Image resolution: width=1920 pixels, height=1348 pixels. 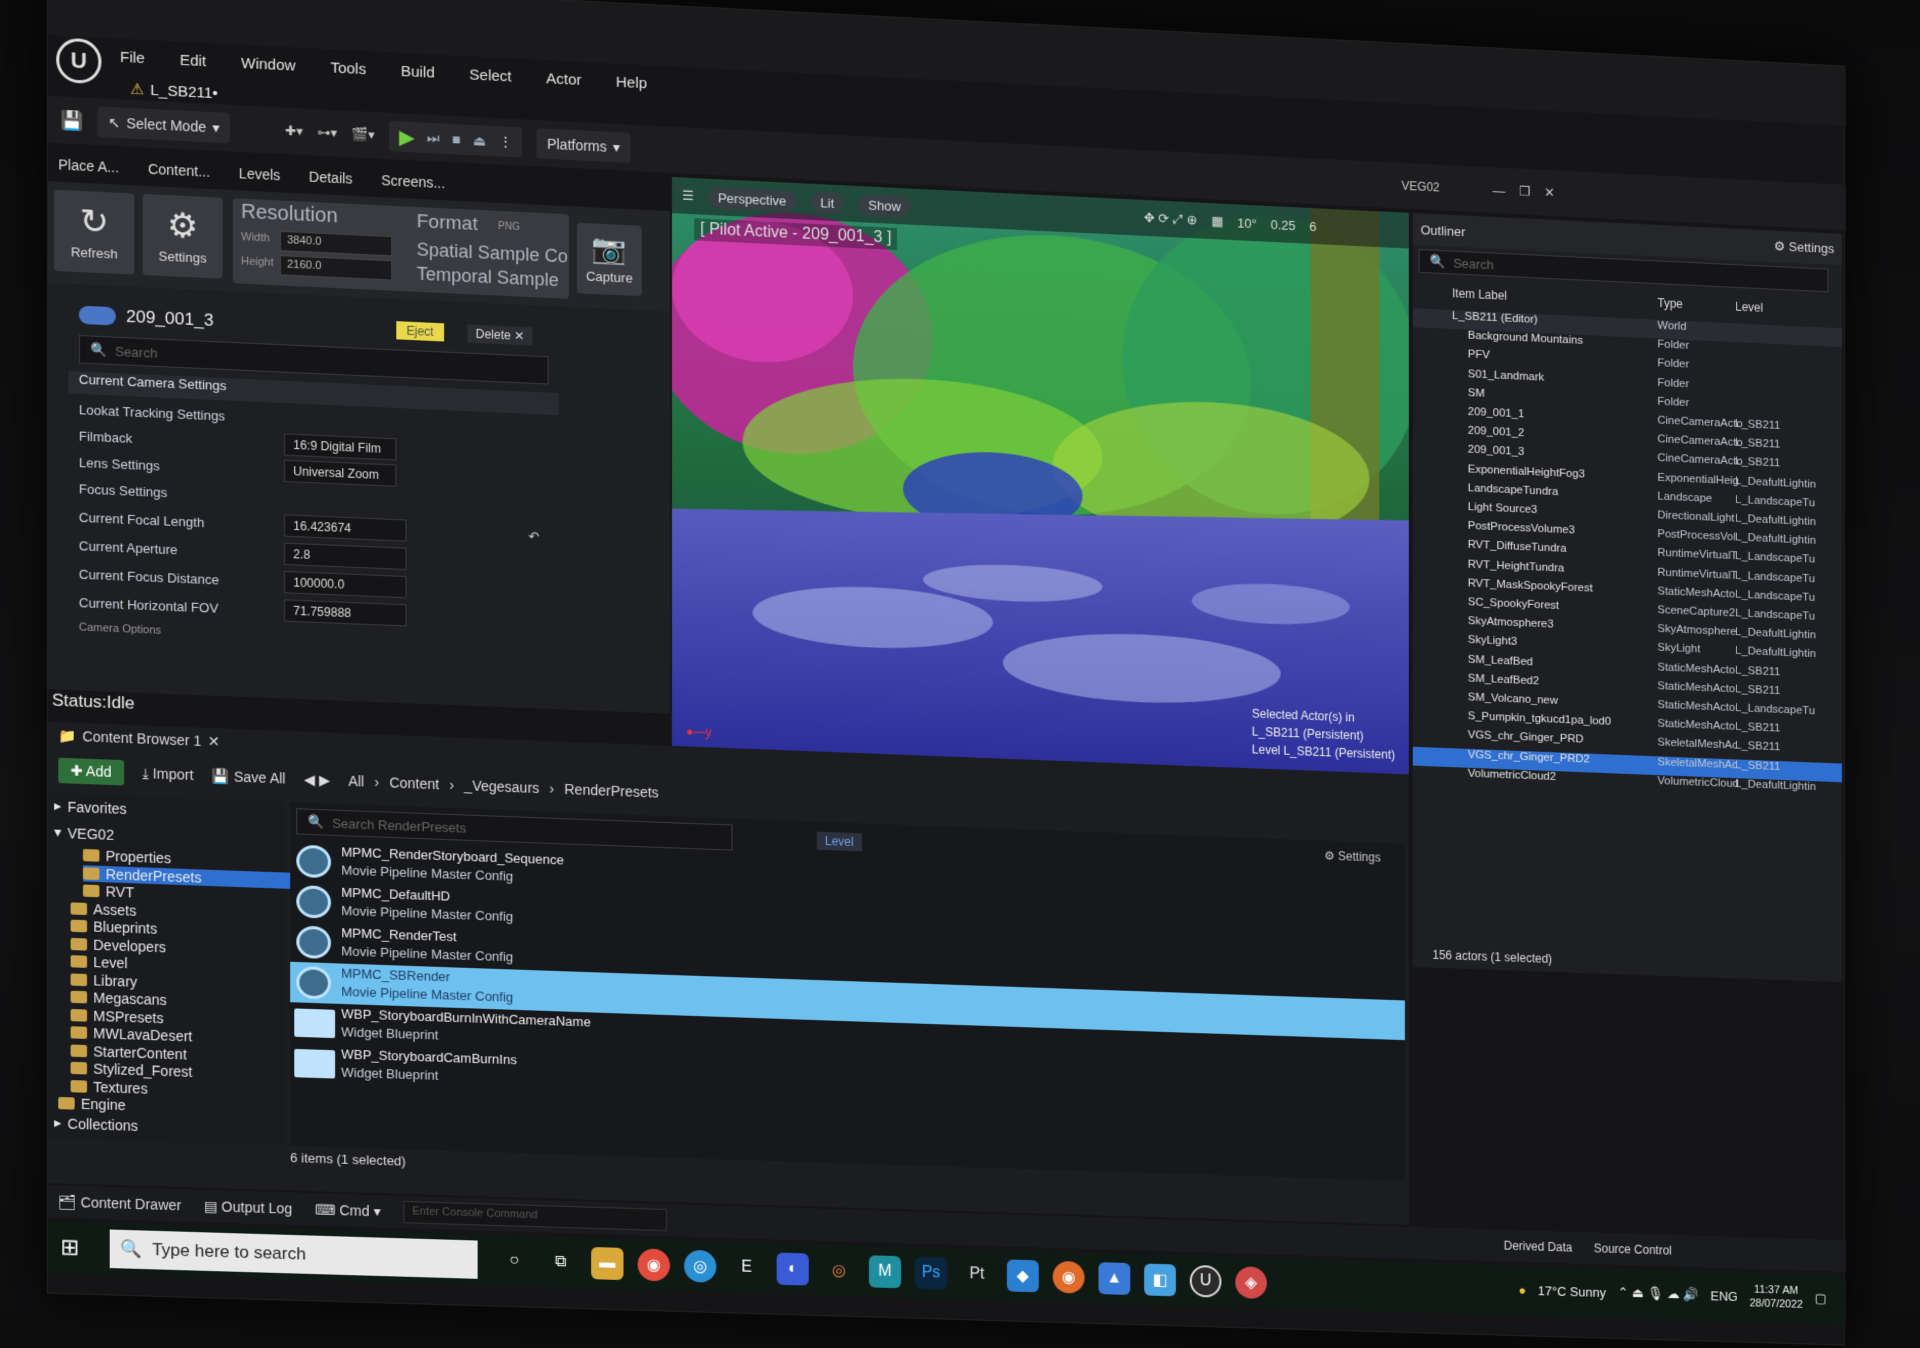 What do you see at coordinates (71, 120) in the screenshot?
I see `save-icon: 💾` at bounding box center [71, 120].